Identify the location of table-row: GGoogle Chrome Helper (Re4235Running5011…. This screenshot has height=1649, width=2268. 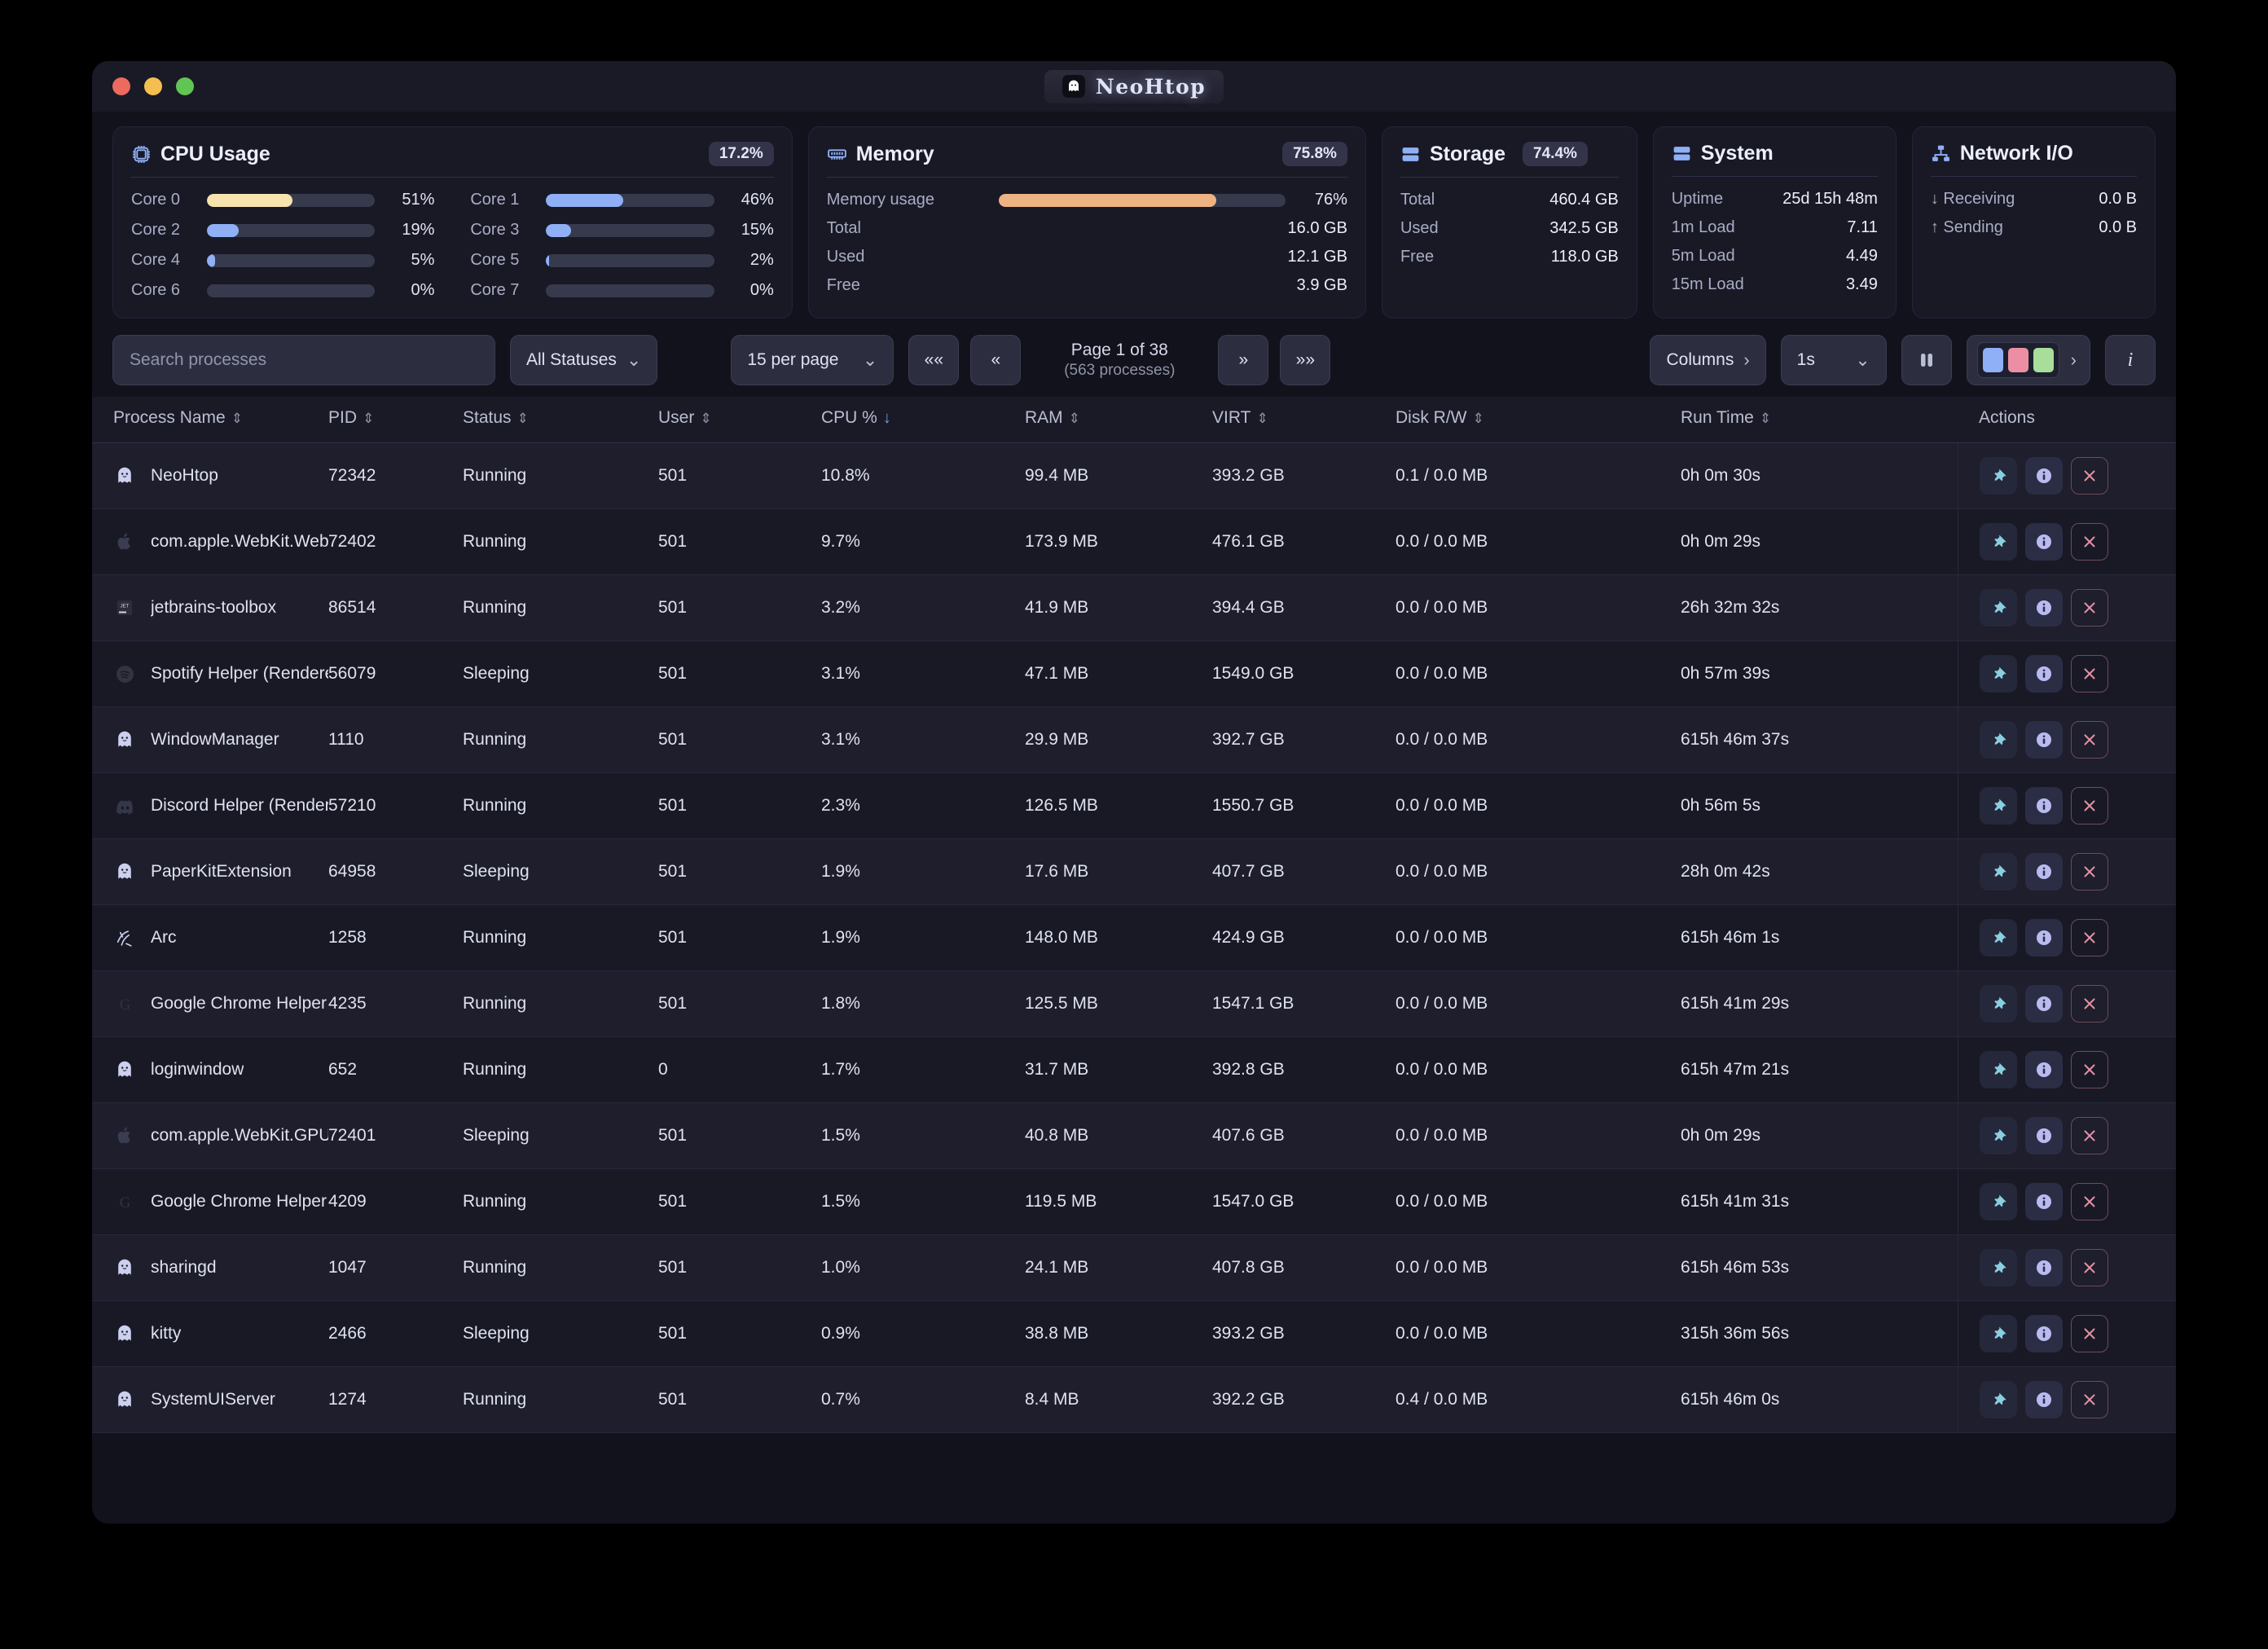
(1134, 1004).